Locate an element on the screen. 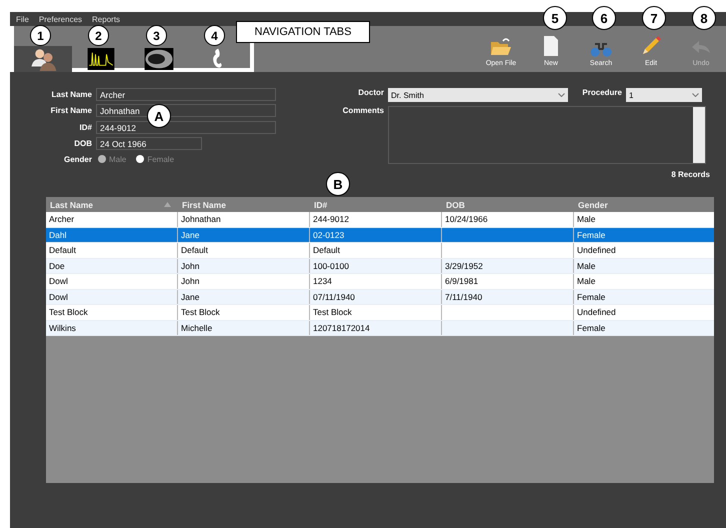 The image size is (726, 528). callout-number: 6 is located at coordinates (604, 18).